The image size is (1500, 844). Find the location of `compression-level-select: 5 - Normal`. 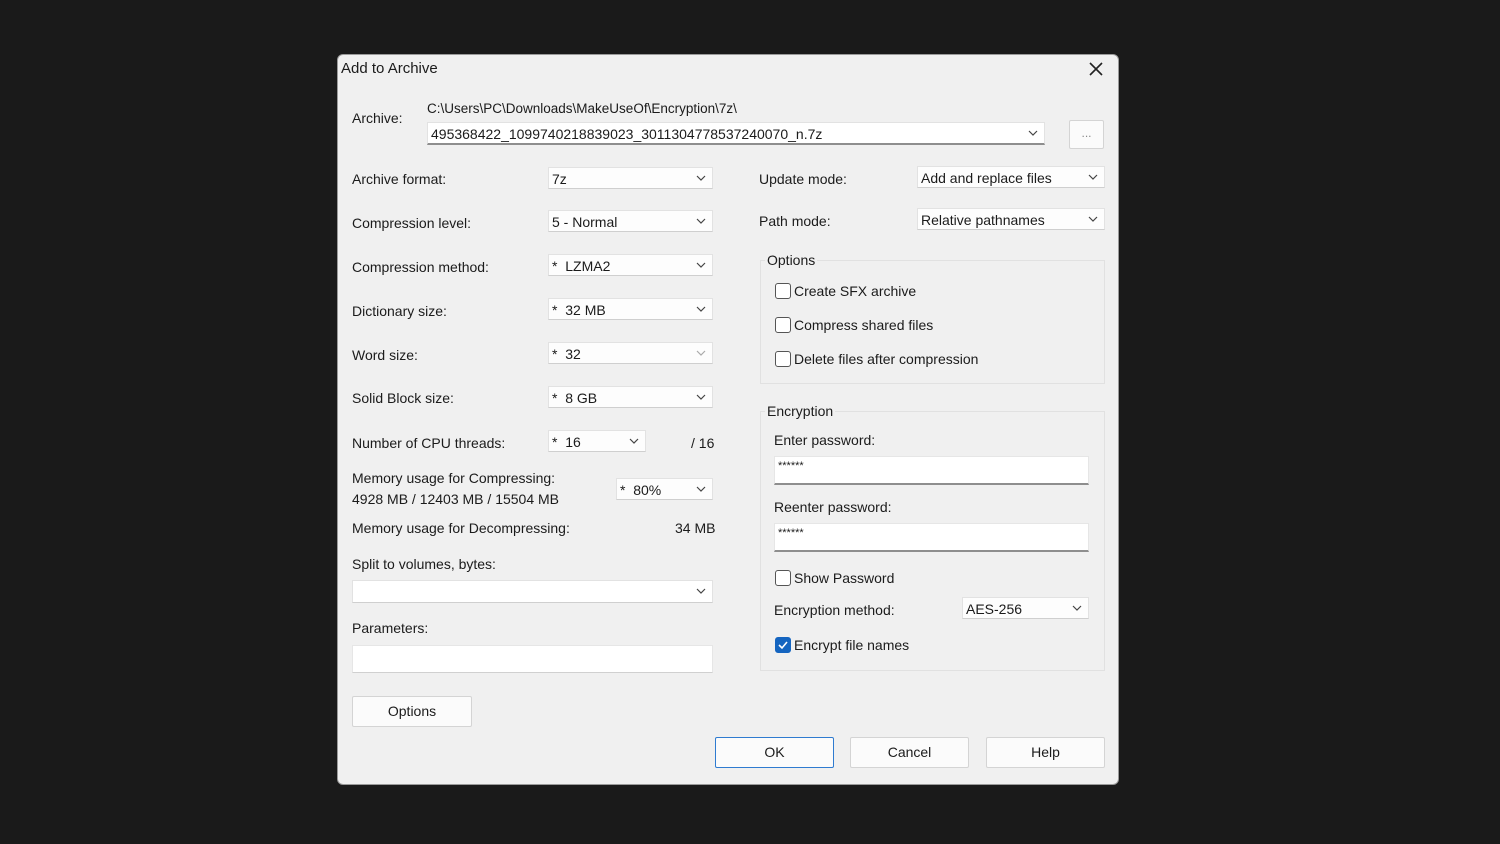

compression-level-select: 5 - Normal is located at coordinates (630, 221).